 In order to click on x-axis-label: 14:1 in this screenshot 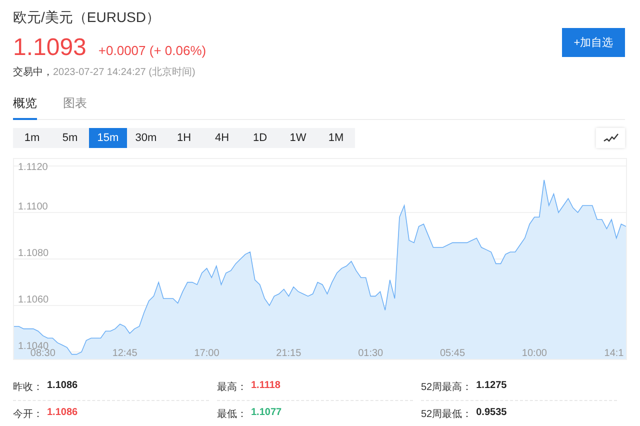, I will do `click(614, 353)`.